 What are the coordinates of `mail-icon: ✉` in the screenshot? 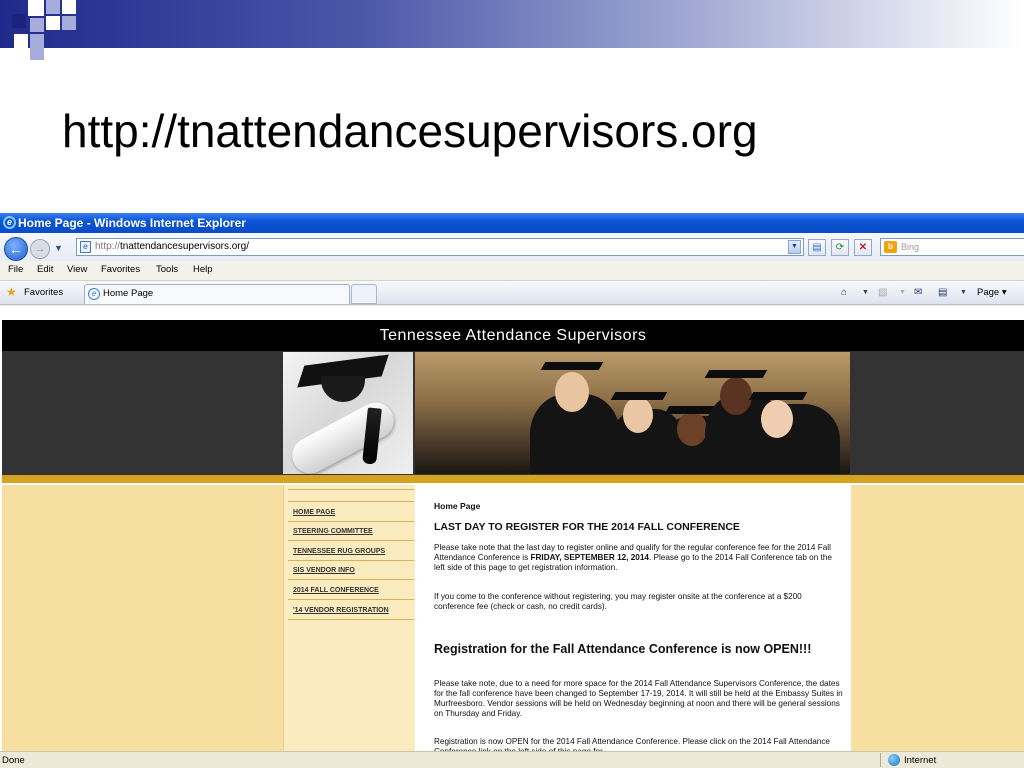 It's located at (918, 293).